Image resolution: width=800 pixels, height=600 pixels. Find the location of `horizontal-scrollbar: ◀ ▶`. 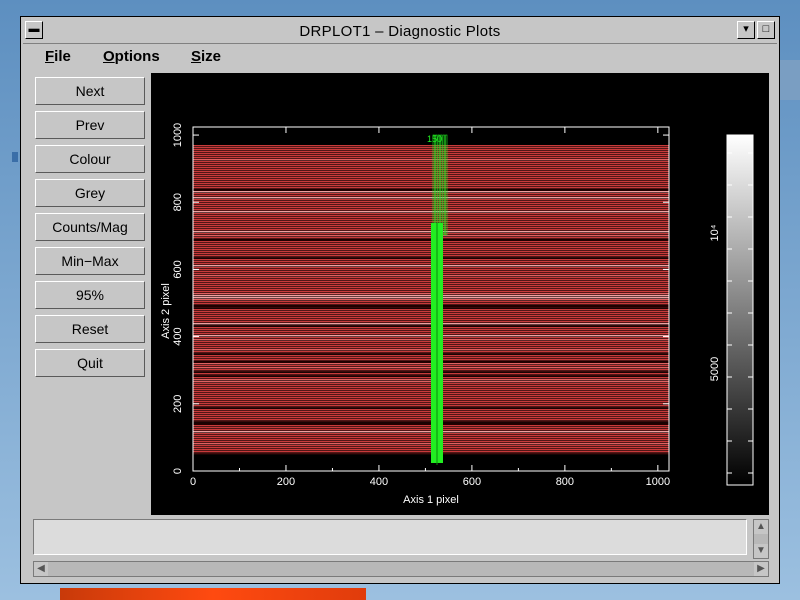

horizontal-scrollbar: ◀ ▶ is located at coordinates (401, 569).